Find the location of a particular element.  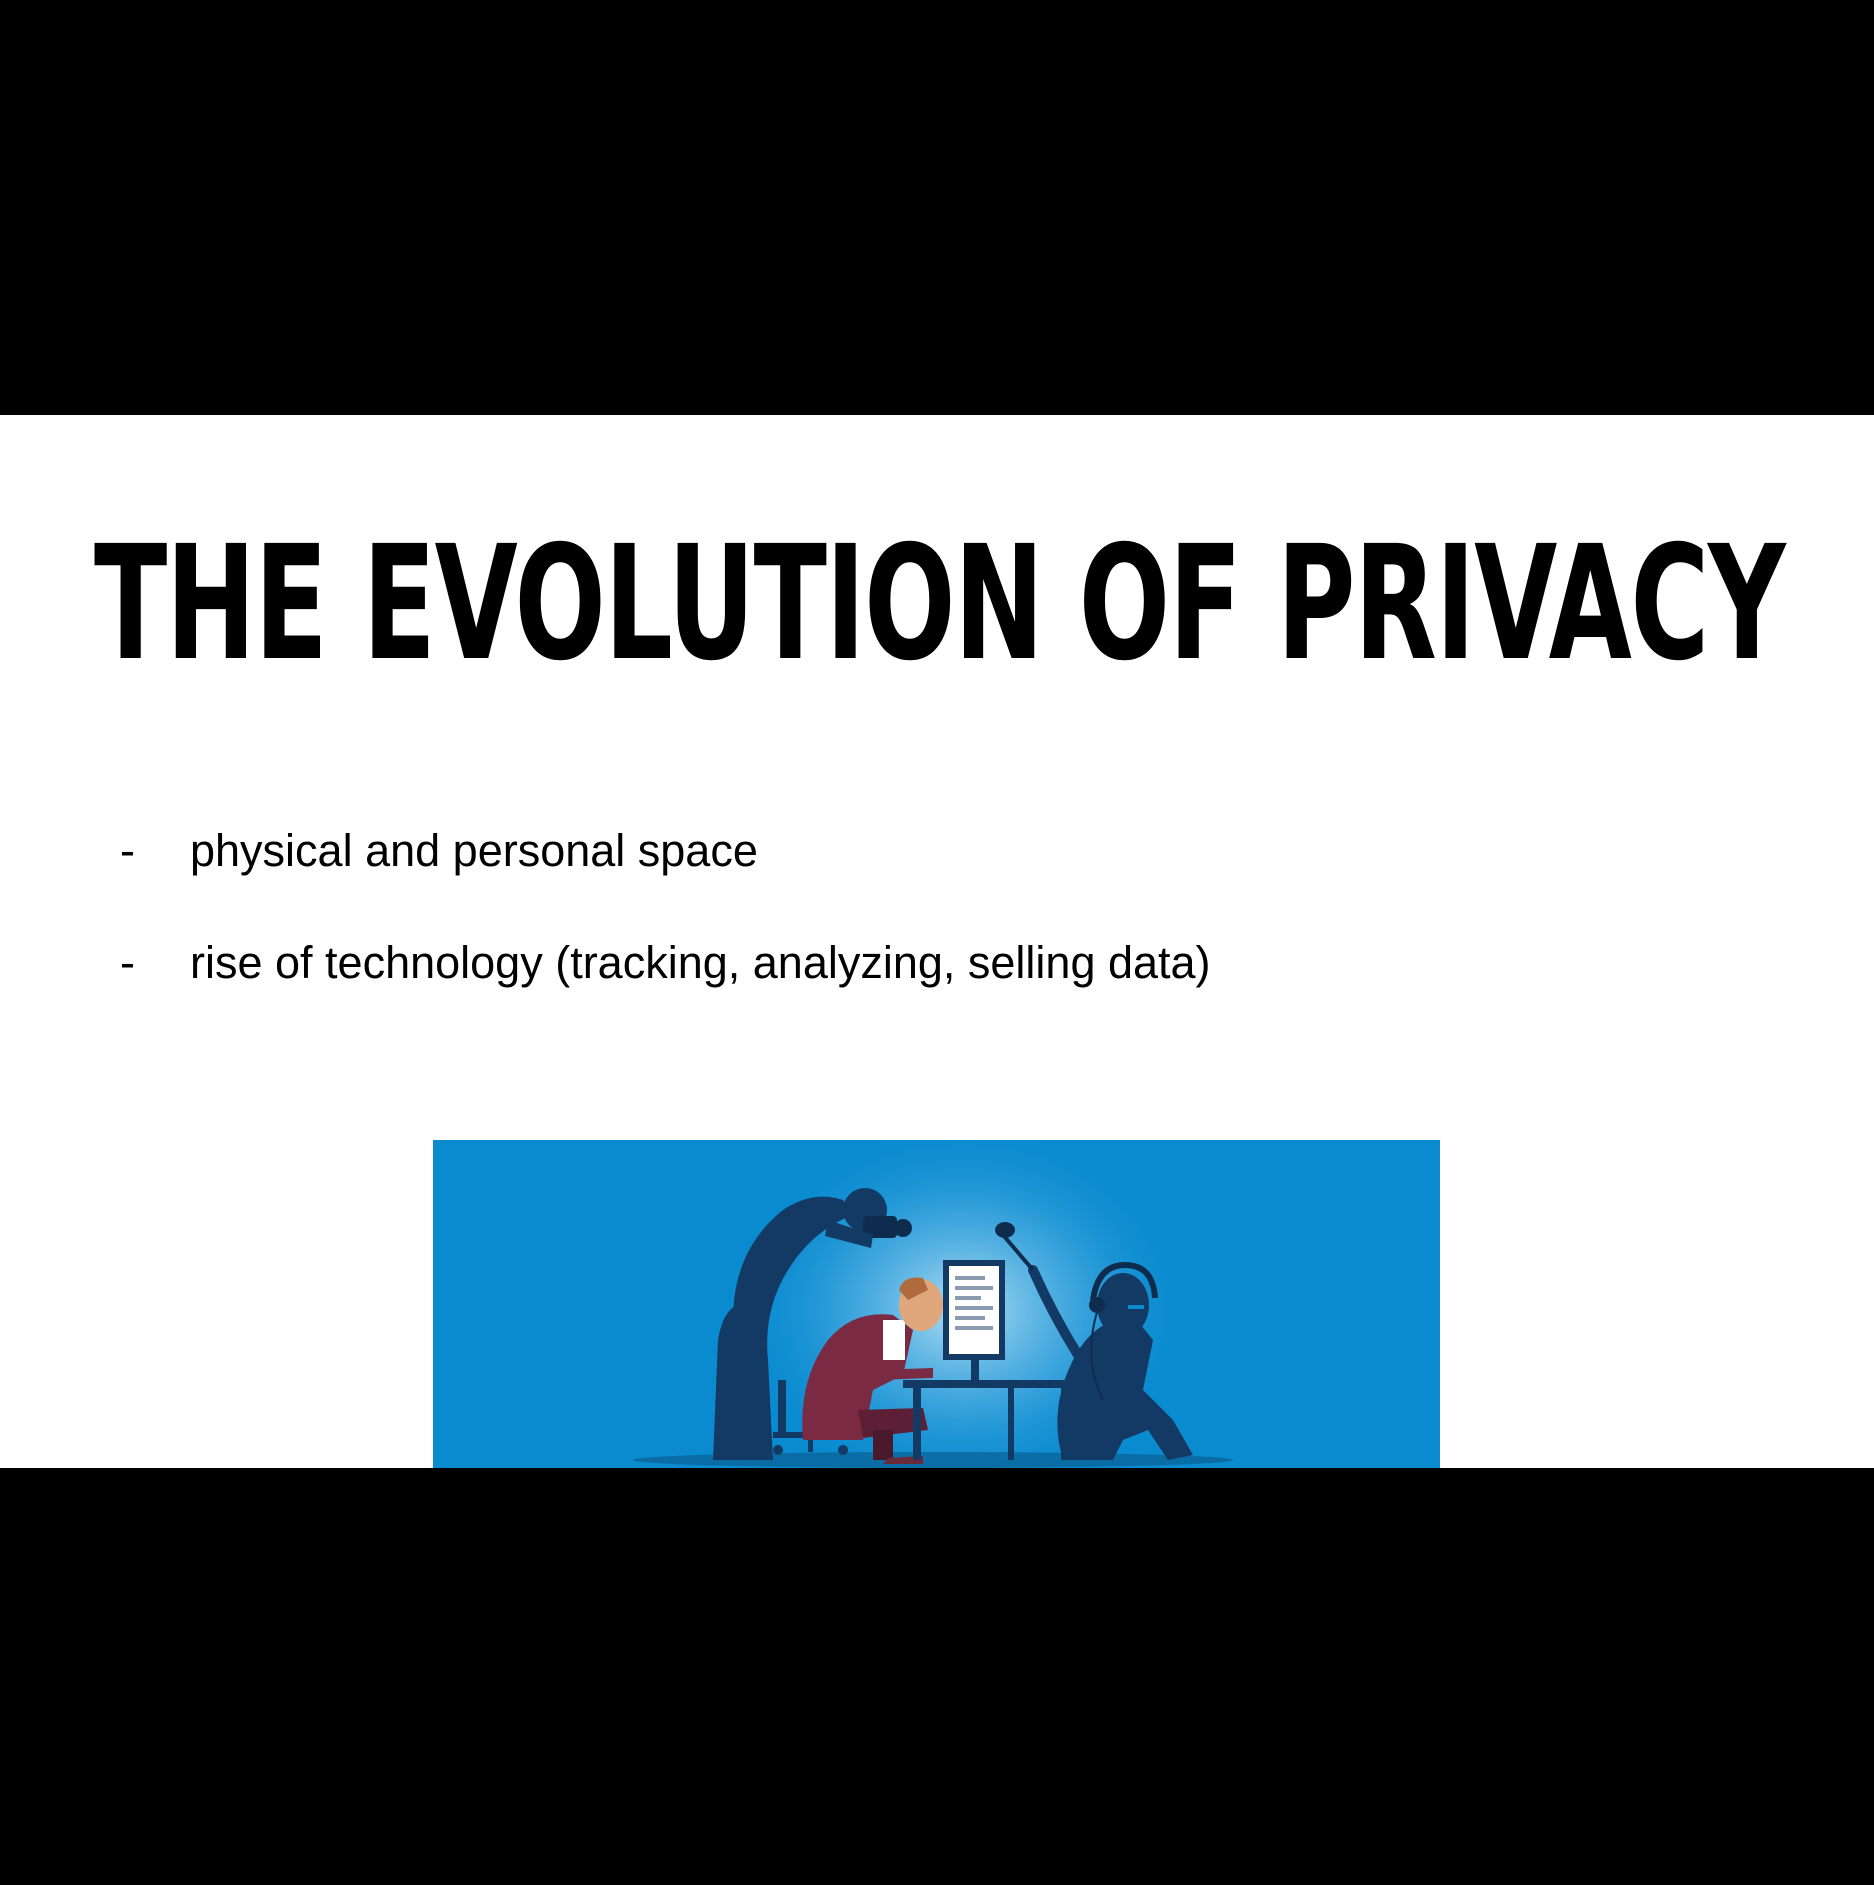

slide-title: The Evolution of Privacy is located at coordinates (940, 604).